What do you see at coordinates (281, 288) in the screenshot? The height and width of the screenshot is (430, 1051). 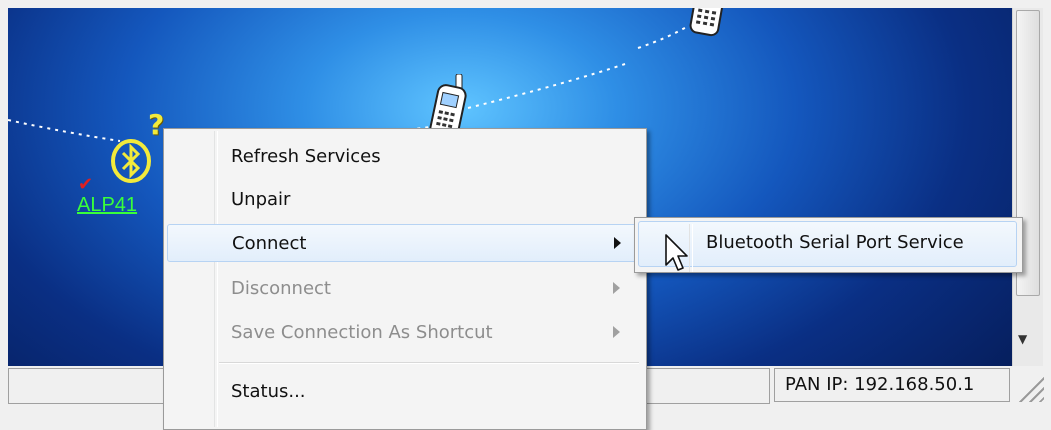 I see `menu-item-label: Disconnect` at bounding box center [281, 288].